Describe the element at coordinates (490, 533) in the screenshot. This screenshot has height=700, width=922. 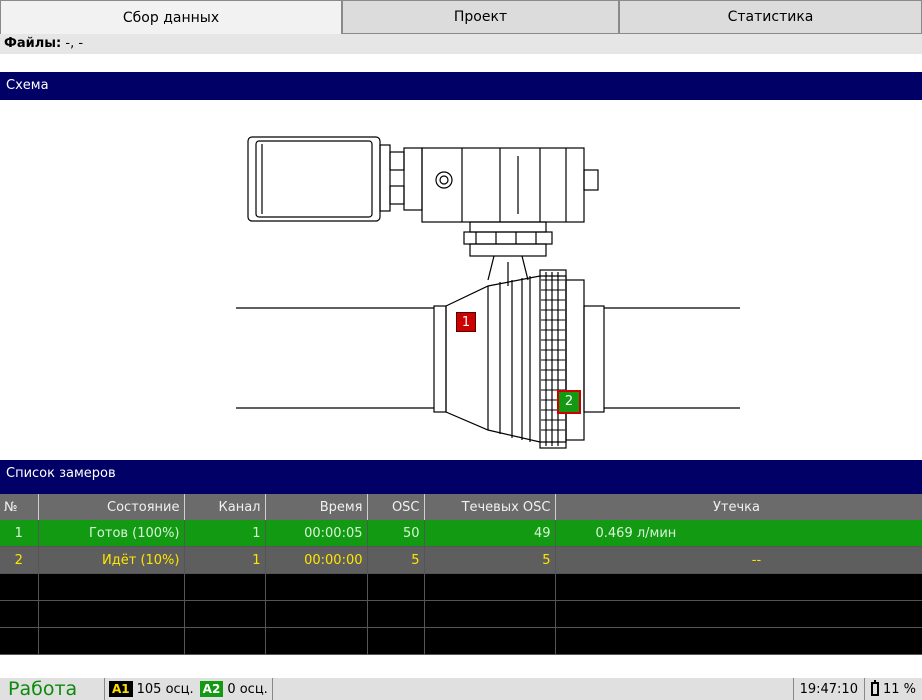
I see `cell-leak-osc: 49` at that location.